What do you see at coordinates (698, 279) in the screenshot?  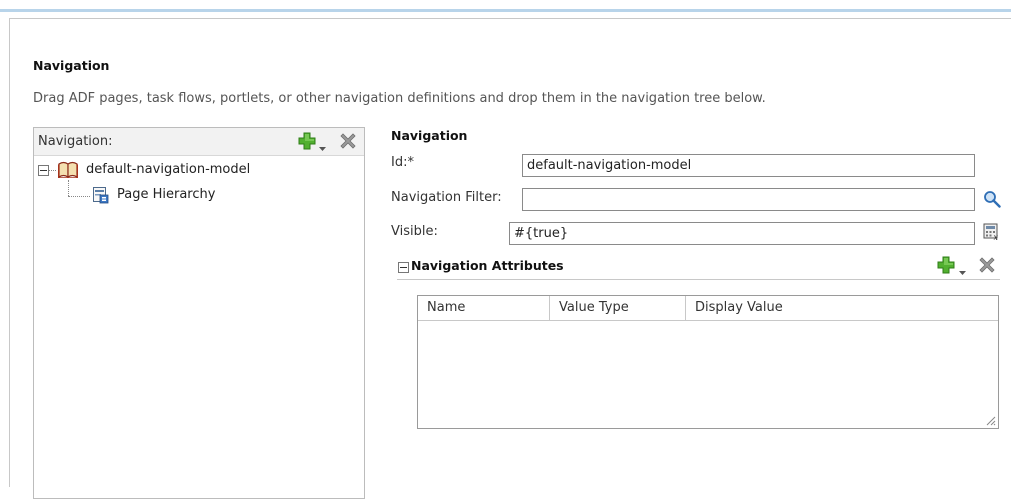 I see `attributes-separator` at bounding box center [698, 279].